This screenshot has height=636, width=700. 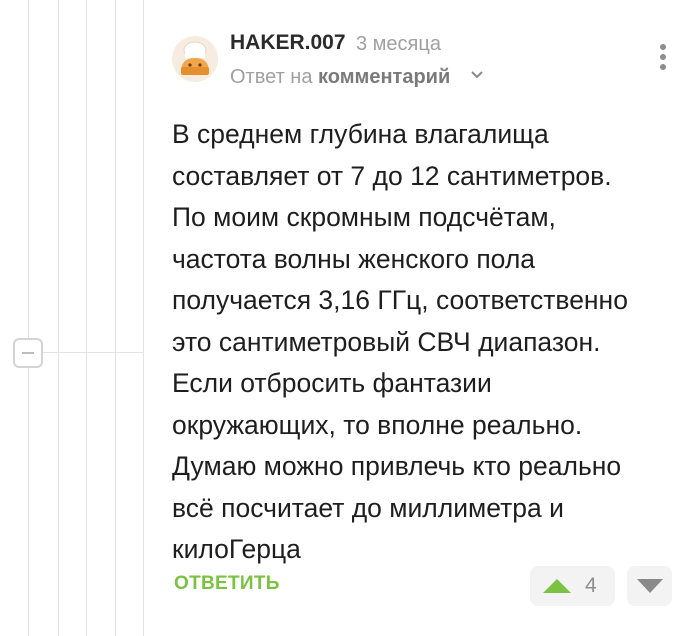 I want to click on downvote-button, so click(x=649, y=586).